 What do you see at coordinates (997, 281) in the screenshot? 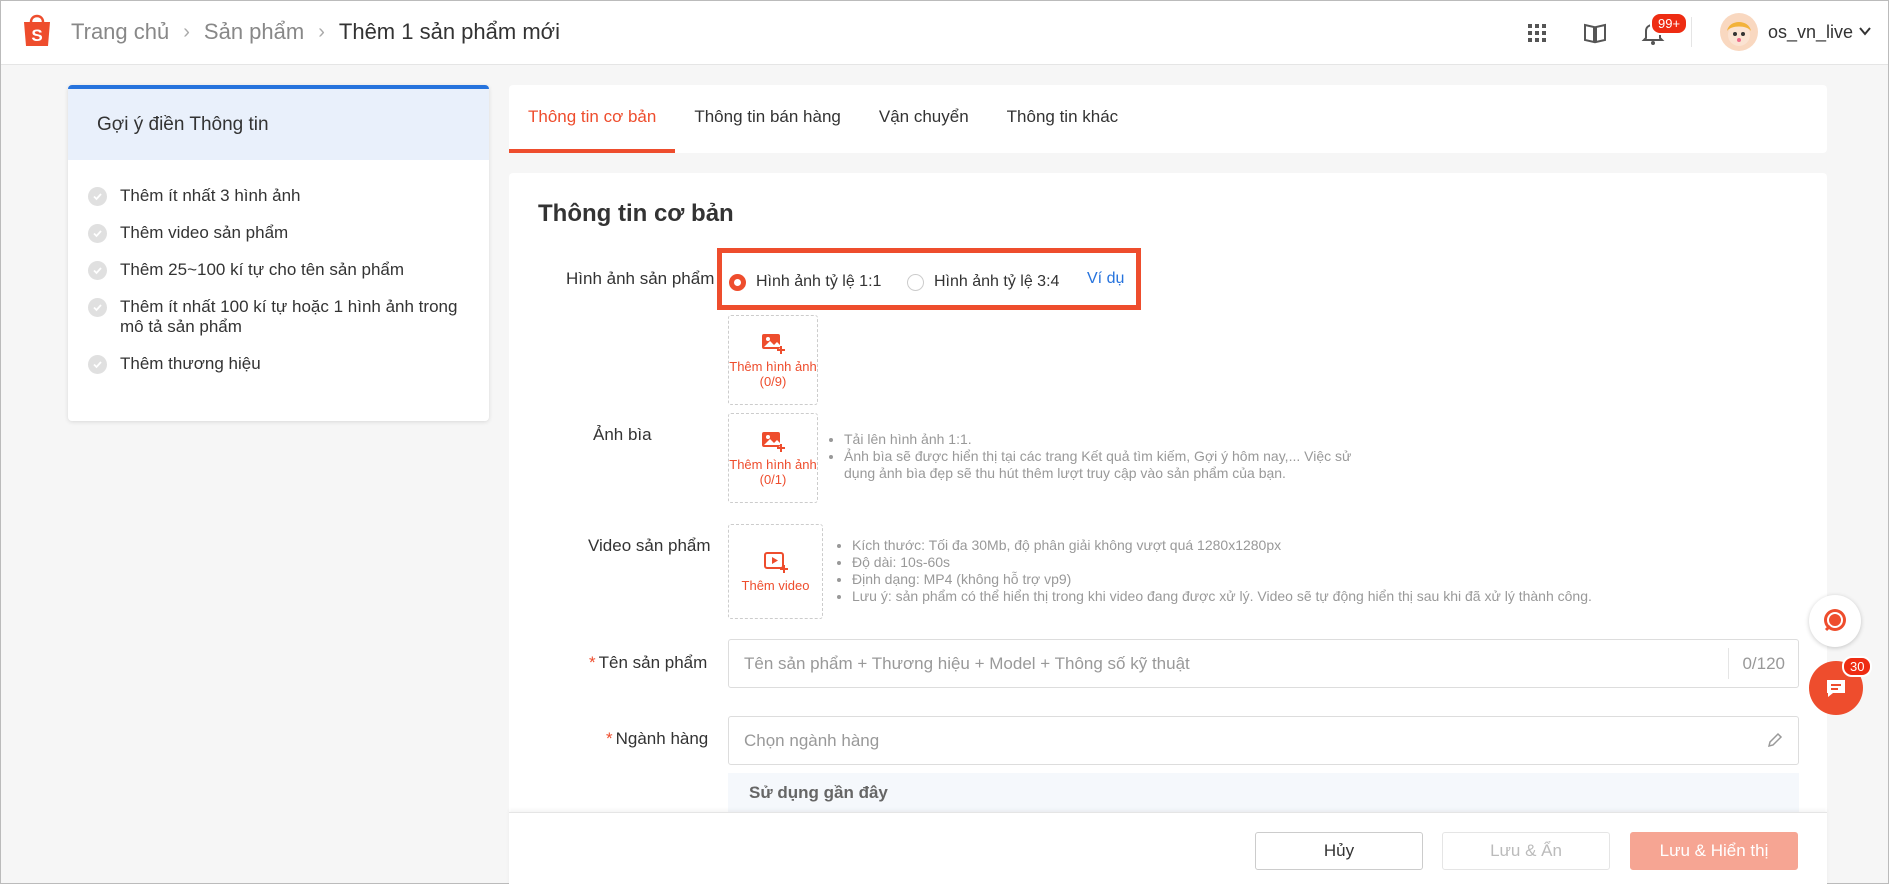
I see `radio-label: Hình ảnh tỷ lệ 3:4` at bounding box center [997, 281].